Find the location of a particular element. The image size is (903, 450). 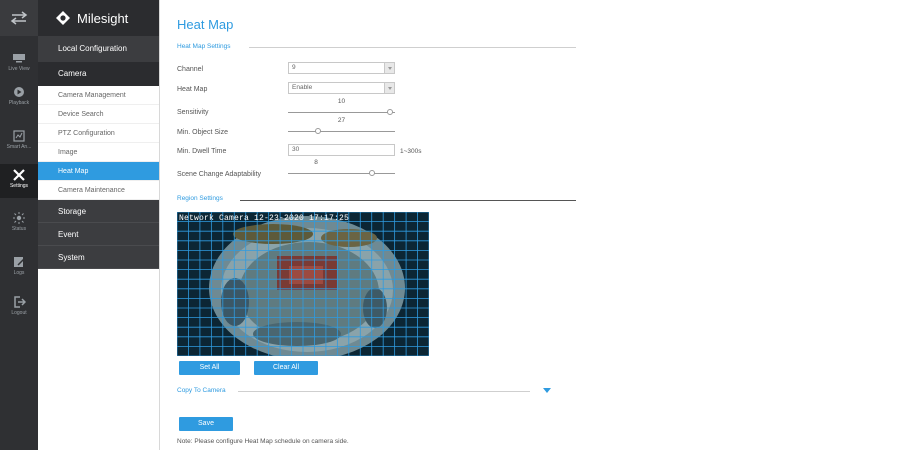

rail-label: Live View is located at coordinates (19, 69).